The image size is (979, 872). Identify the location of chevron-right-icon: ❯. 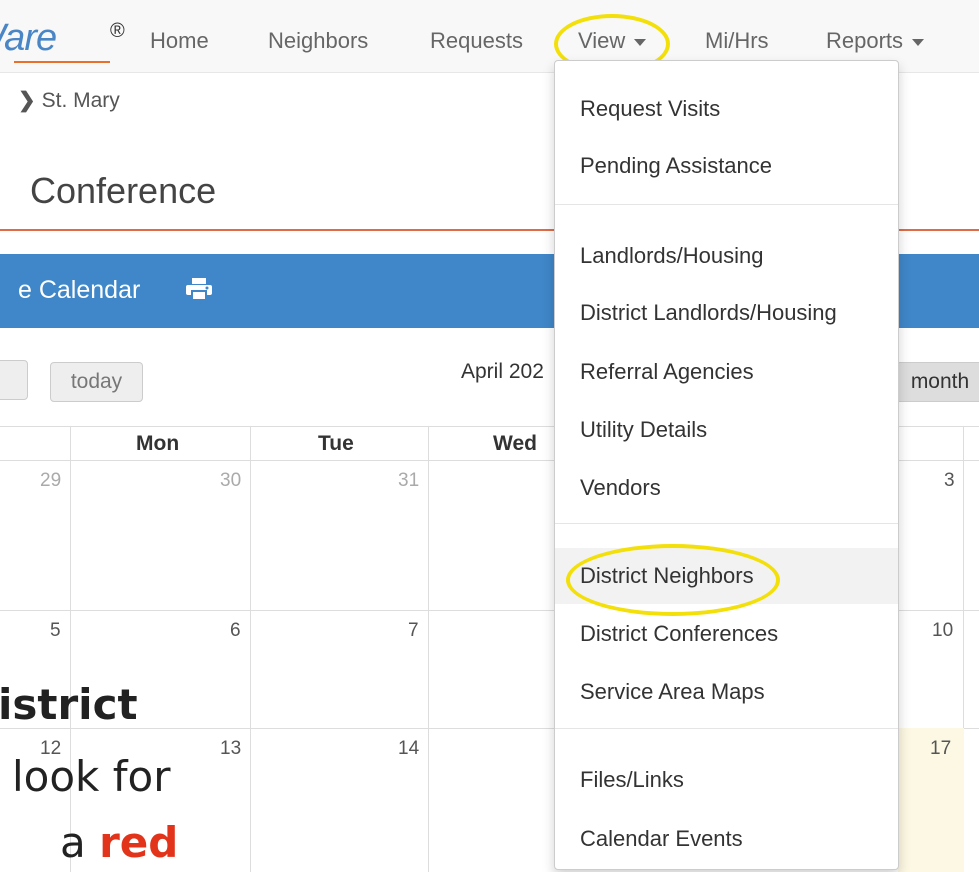
(27, 100).